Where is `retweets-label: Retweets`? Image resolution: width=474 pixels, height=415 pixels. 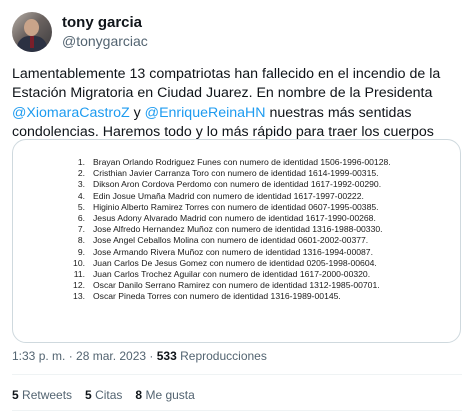
retweets-label: Retweets is located at coordinates (45, 395).